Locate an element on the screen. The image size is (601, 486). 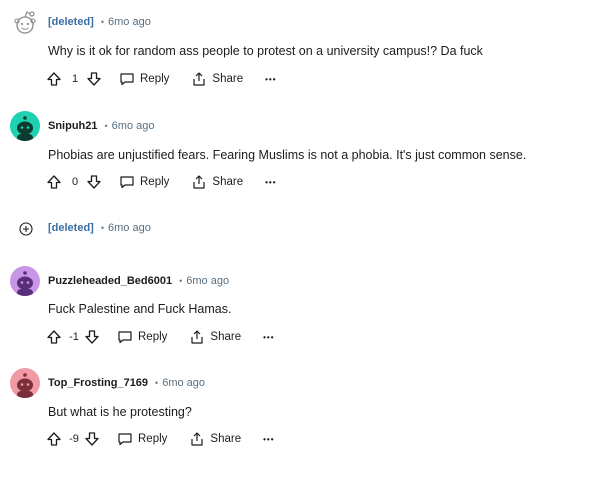
collapsed-comment: [deleted] • 6mo ago is located at coordinates (300, 229).